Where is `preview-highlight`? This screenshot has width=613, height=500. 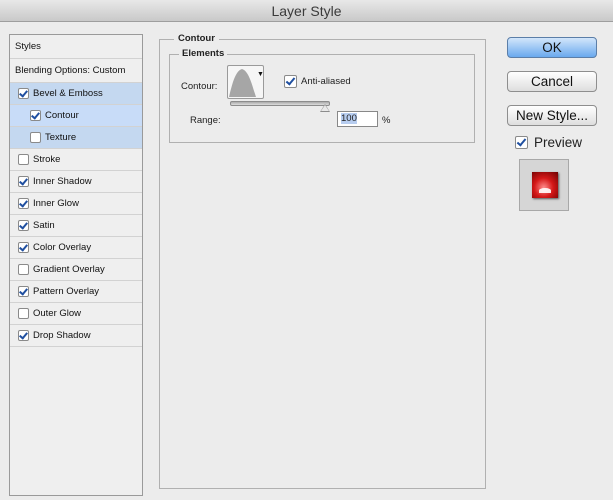 preview-highlight is located at coordinates (545, 190).